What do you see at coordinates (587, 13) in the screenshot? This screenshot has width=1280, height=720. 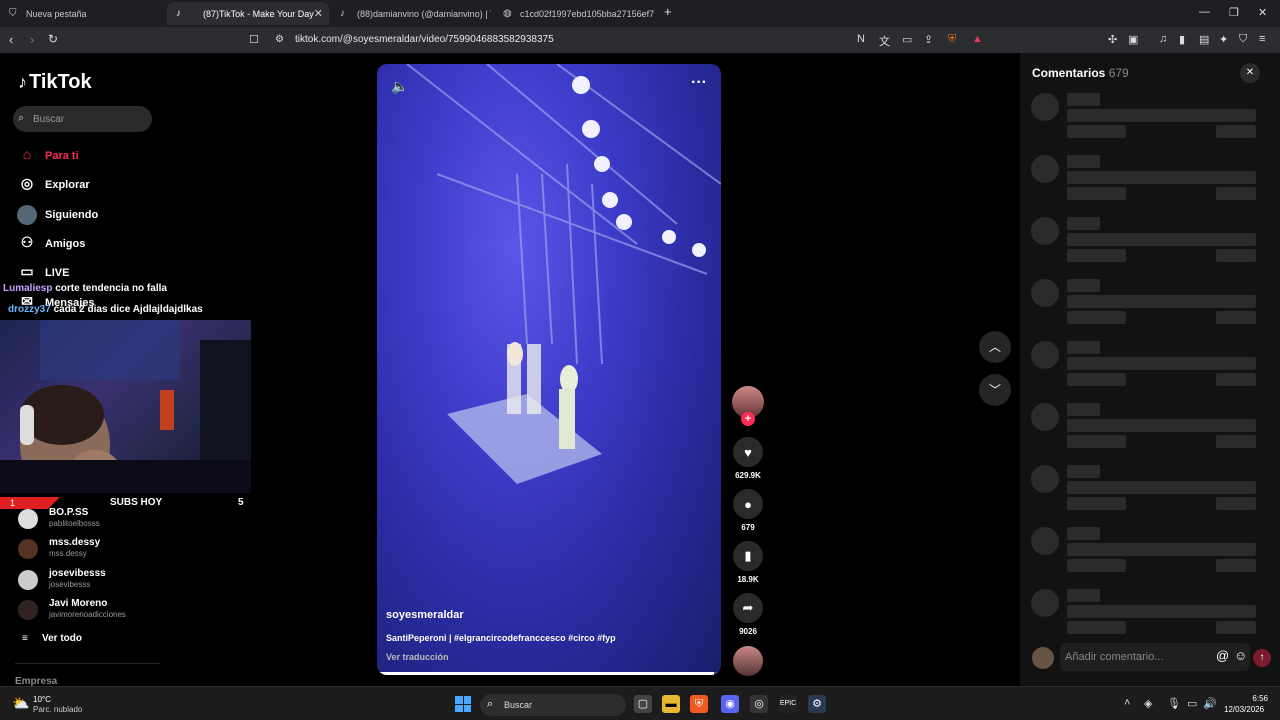 I see `tab-title: c1cd02f1997ebd105bba27156ef782c` at bounding box center [587, 13].